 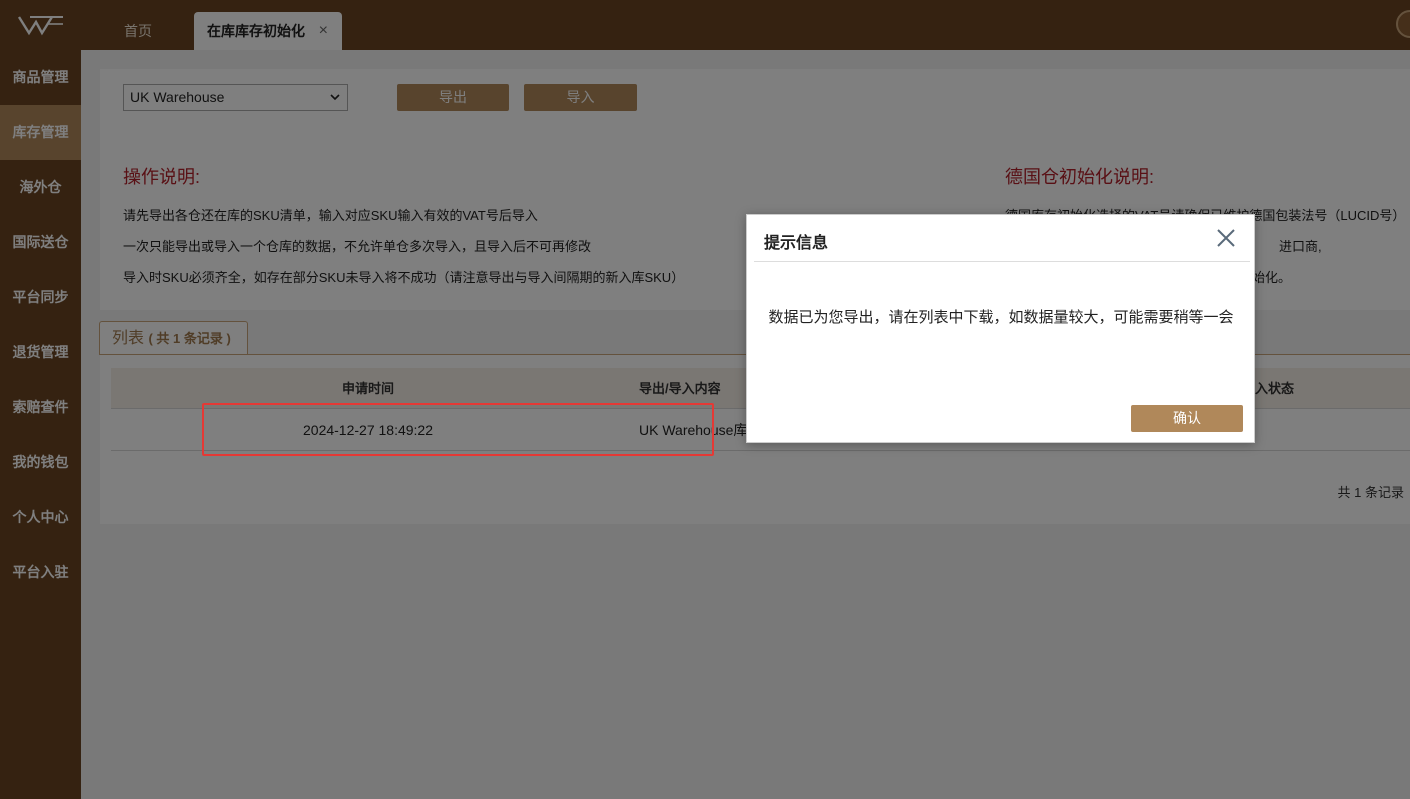 I want to click on confirm-button: 确认, so click(x=1187, y=418).